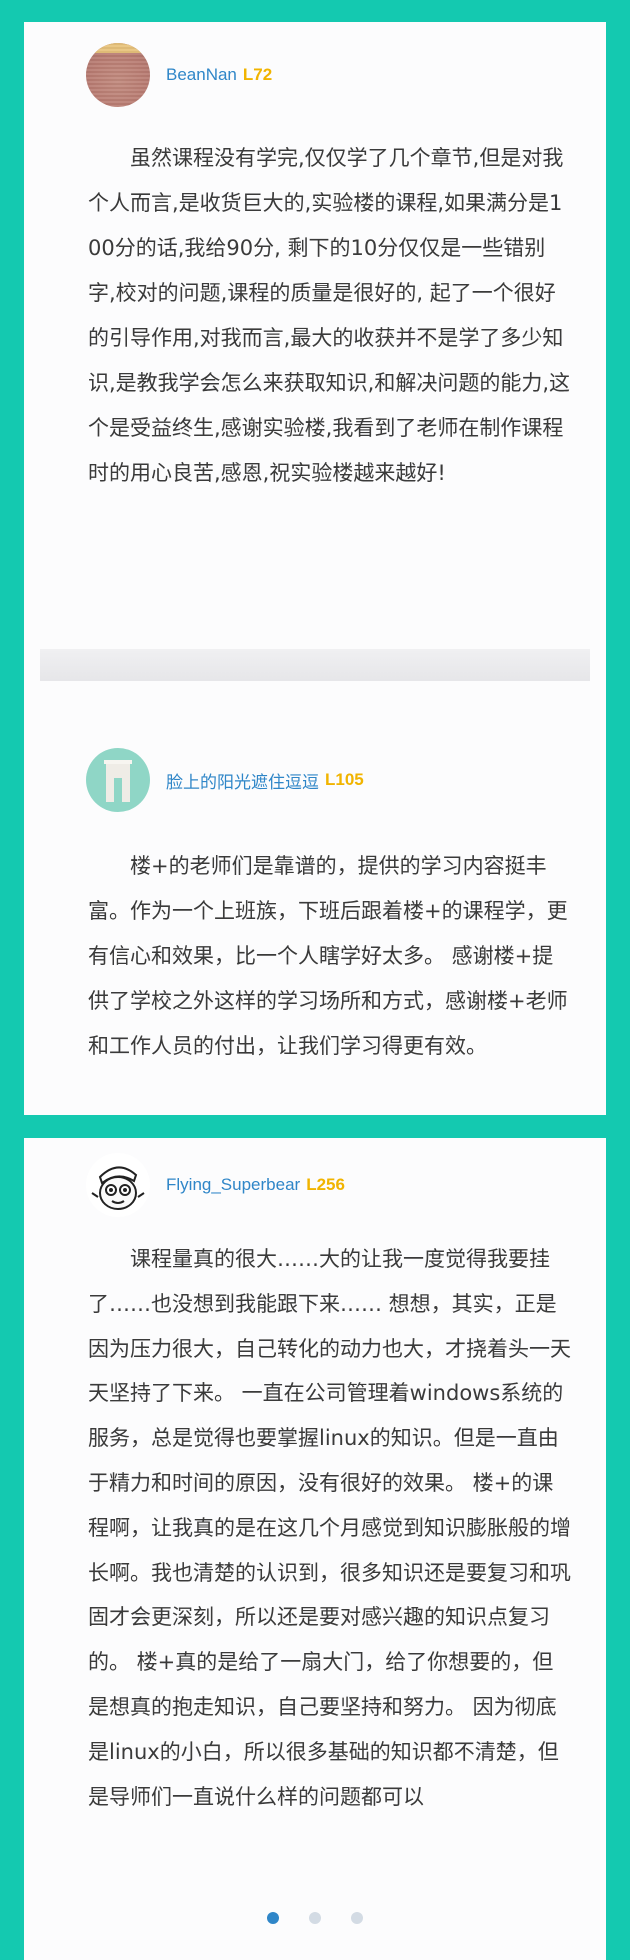  I want to click on divider, so click(315, 665).